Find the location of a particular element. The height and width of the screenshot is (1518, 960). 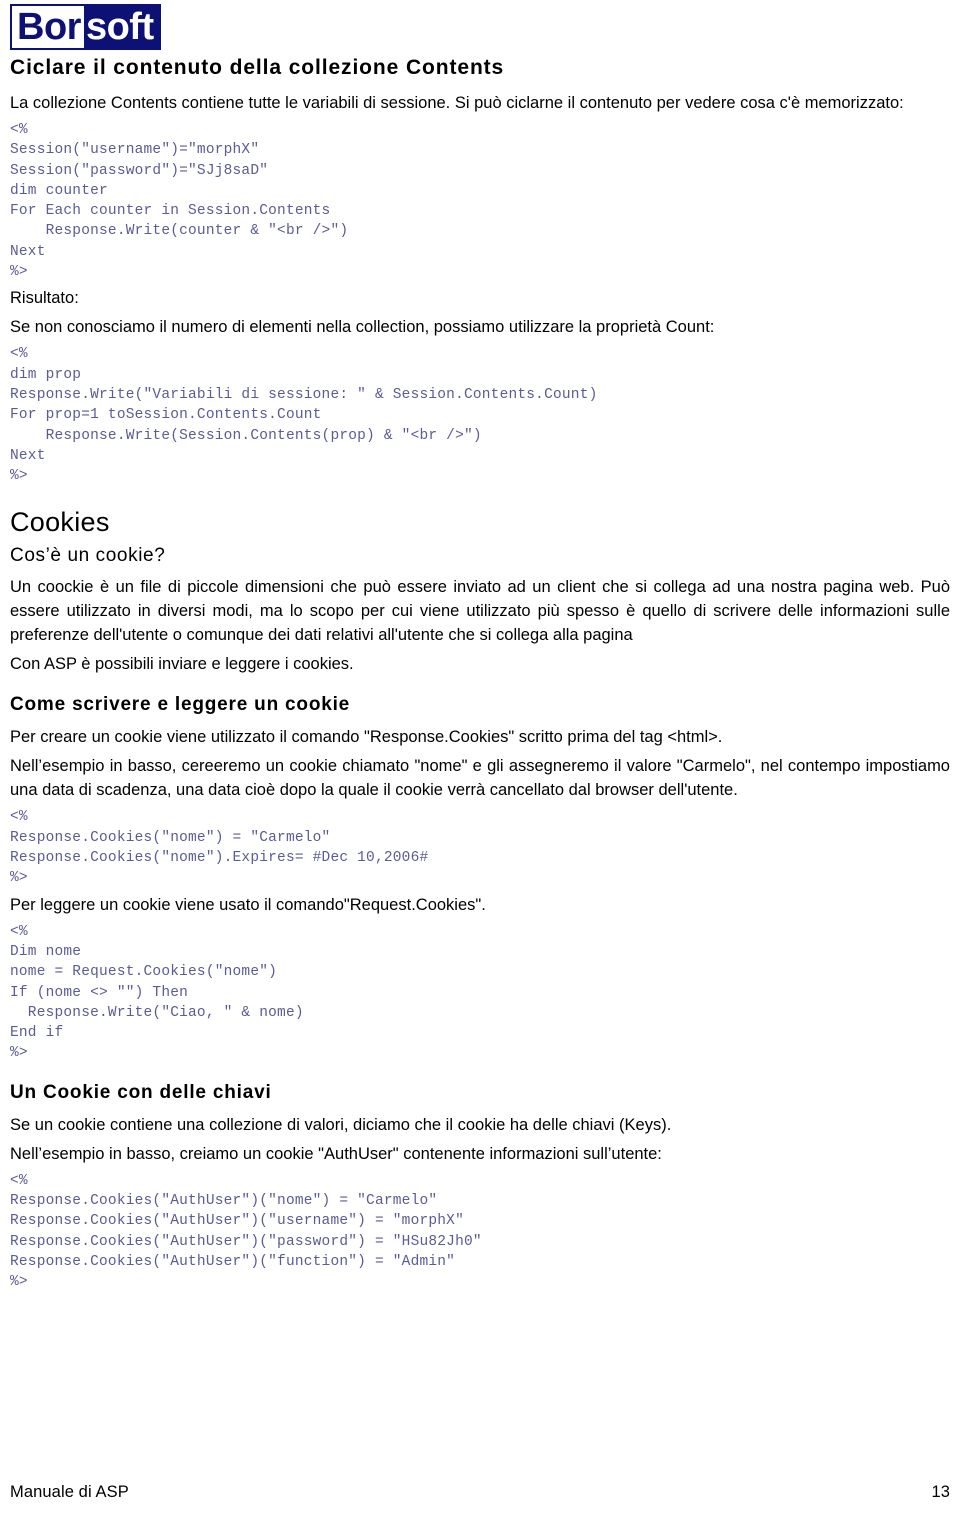

subheading-write-read-cookie: Come scrivere e leggere un cookie is located at coordinates (180, 705).